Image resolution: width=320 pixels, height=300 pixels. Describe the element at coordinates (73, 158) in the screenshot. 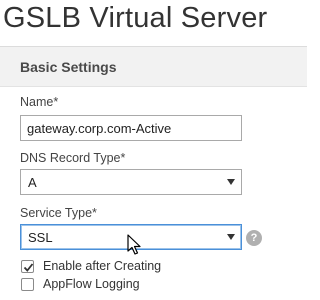

I see `dns-record-type-label: DNS Record Type*` at that location.